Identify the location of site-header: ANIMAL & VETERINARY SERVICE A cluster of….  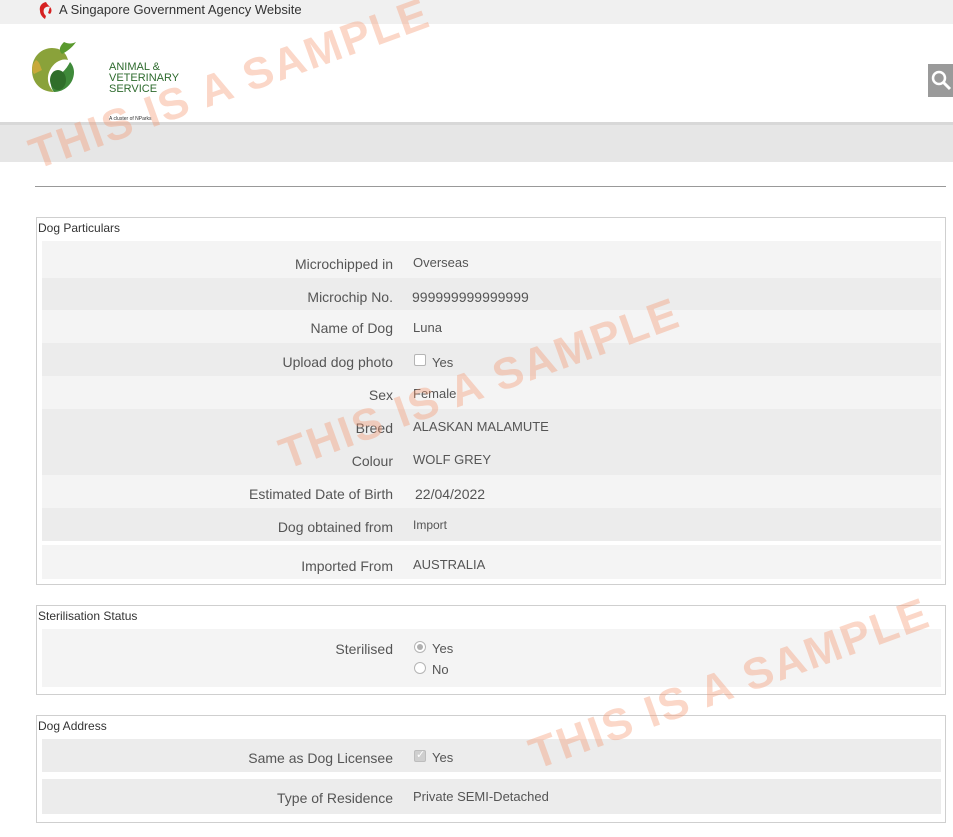
(476, 74).